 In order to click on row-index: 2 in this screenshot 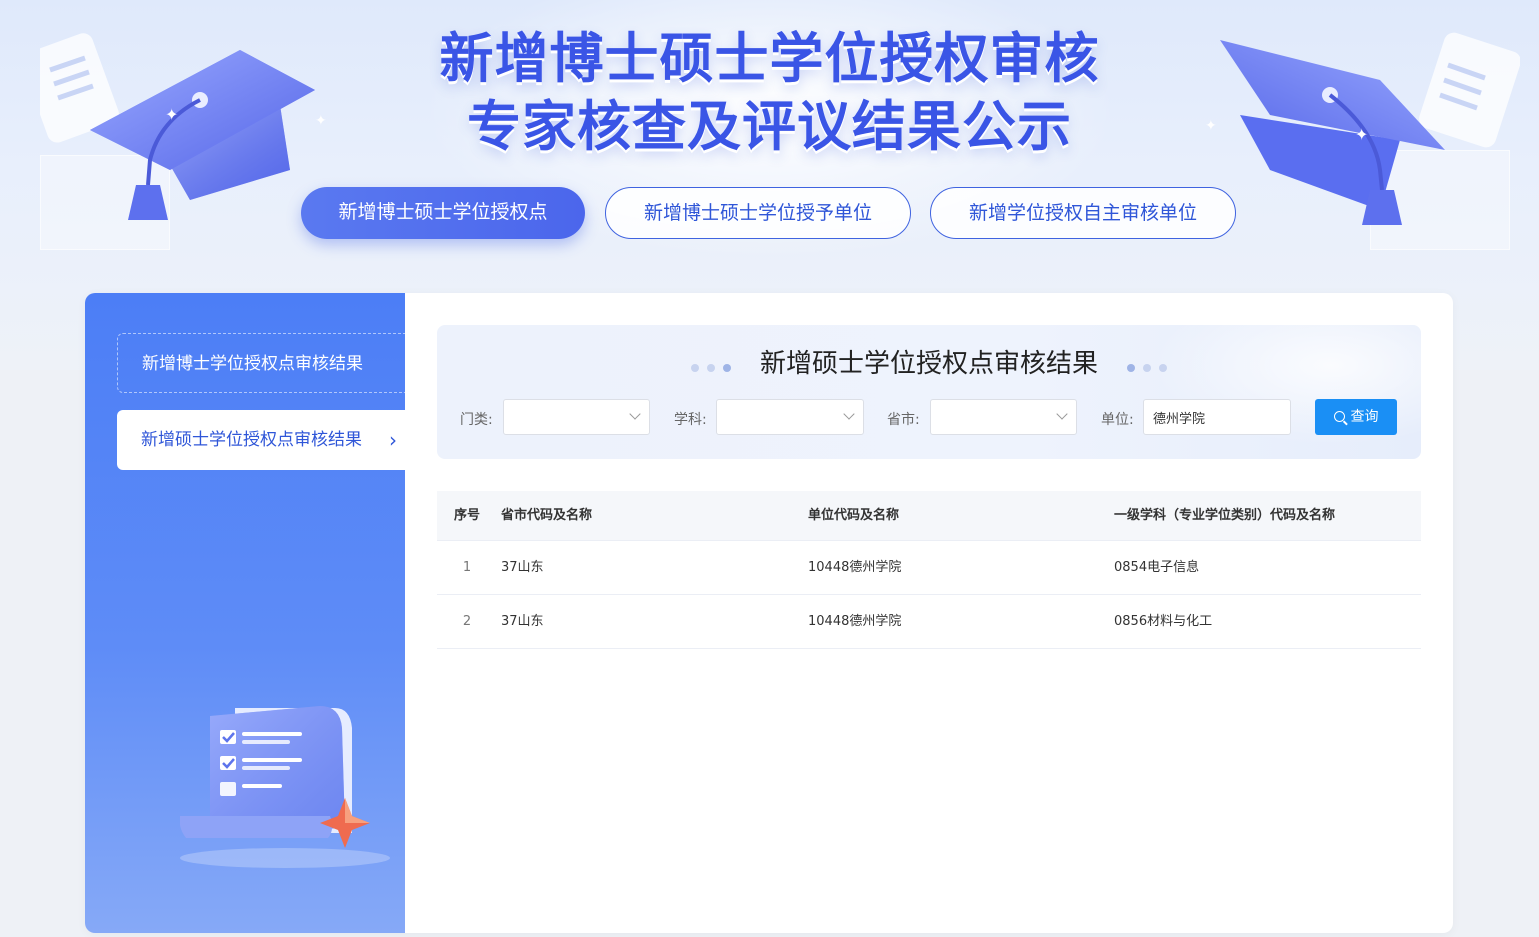, I will do `click(467, 621)`.